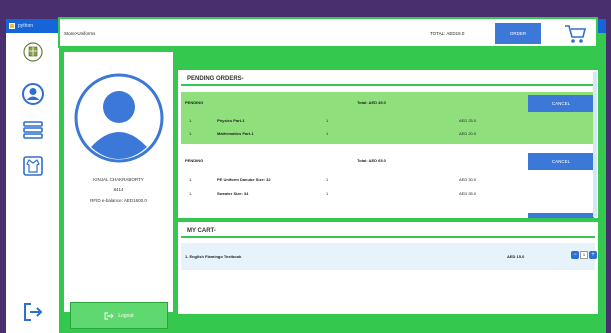 The image size is (611, 333). I want to click on books-icon, so click(33, 130).